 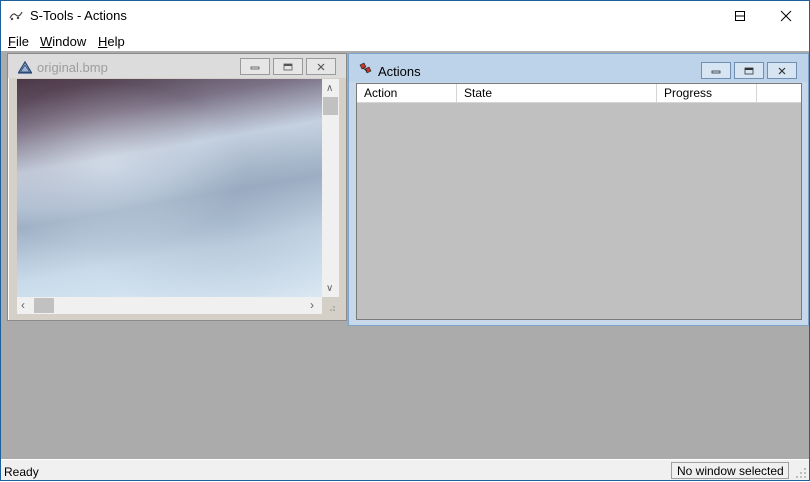 I want to click on vertical-scroll-thumb, so click(x=330, y=106).